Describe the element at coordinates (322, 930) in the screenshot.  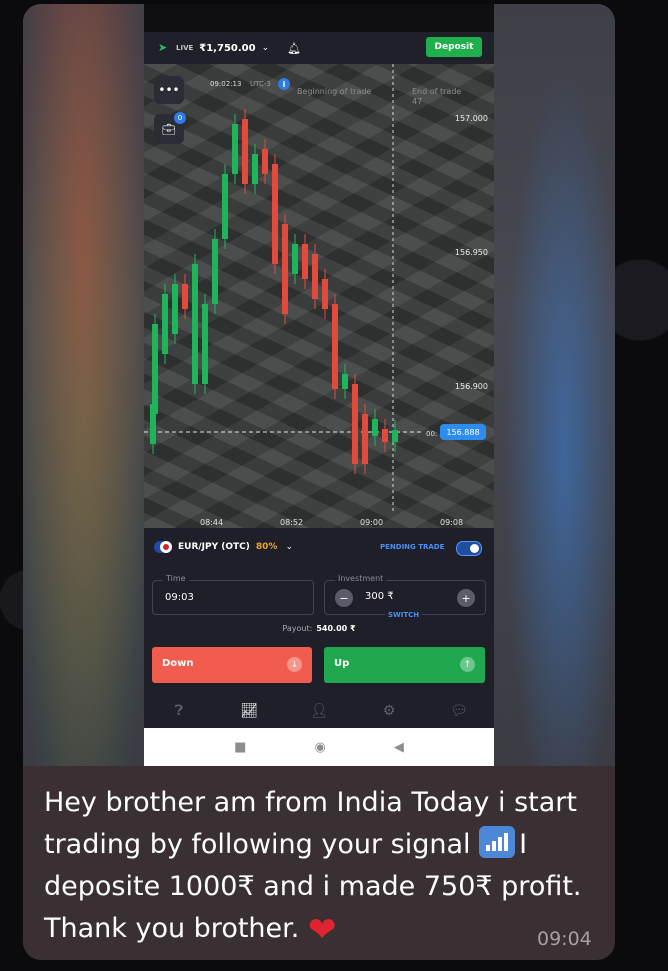
I see `heart-icon: ❤` at that location.